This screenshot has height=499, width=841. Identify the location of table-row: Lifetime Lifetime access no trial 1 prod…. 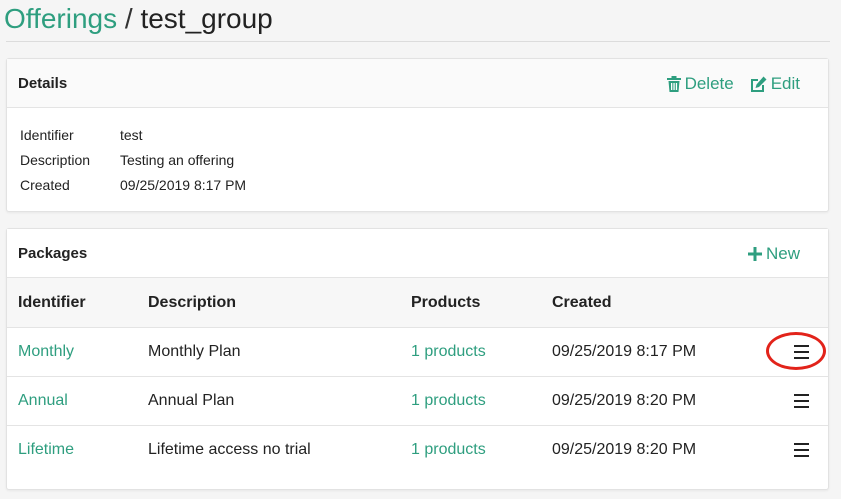
(417, 450).